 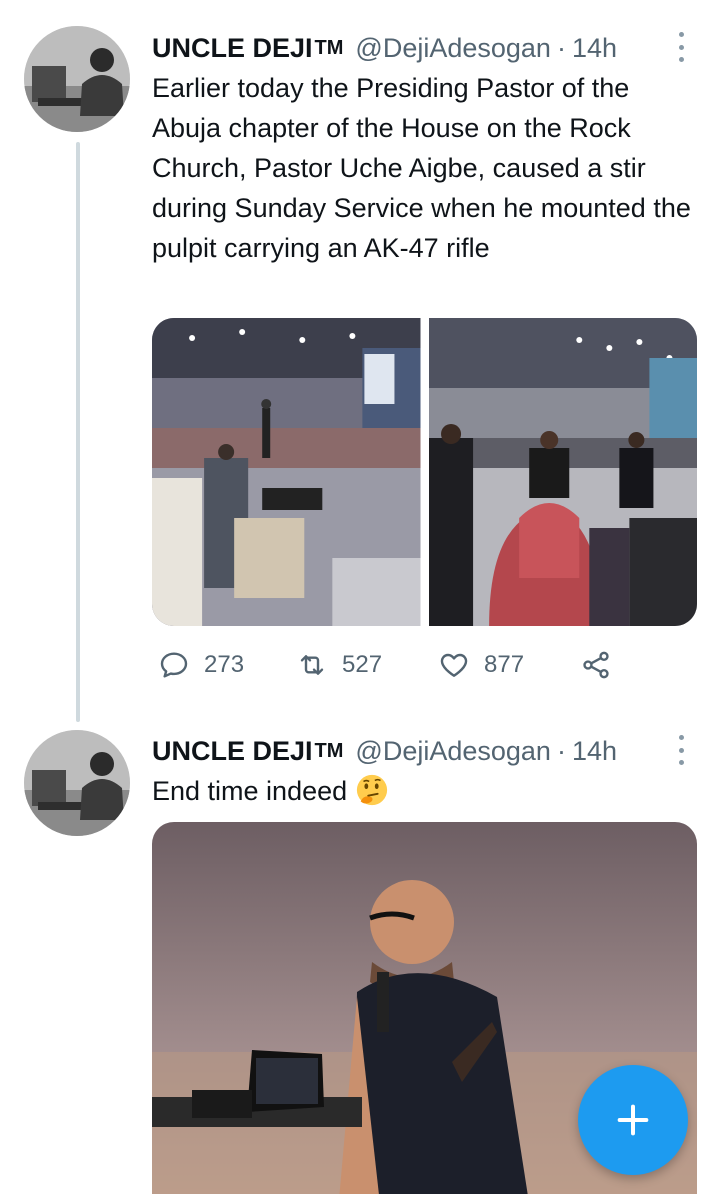 I want to click on church-stage-photo, so click(x=286, y=472).